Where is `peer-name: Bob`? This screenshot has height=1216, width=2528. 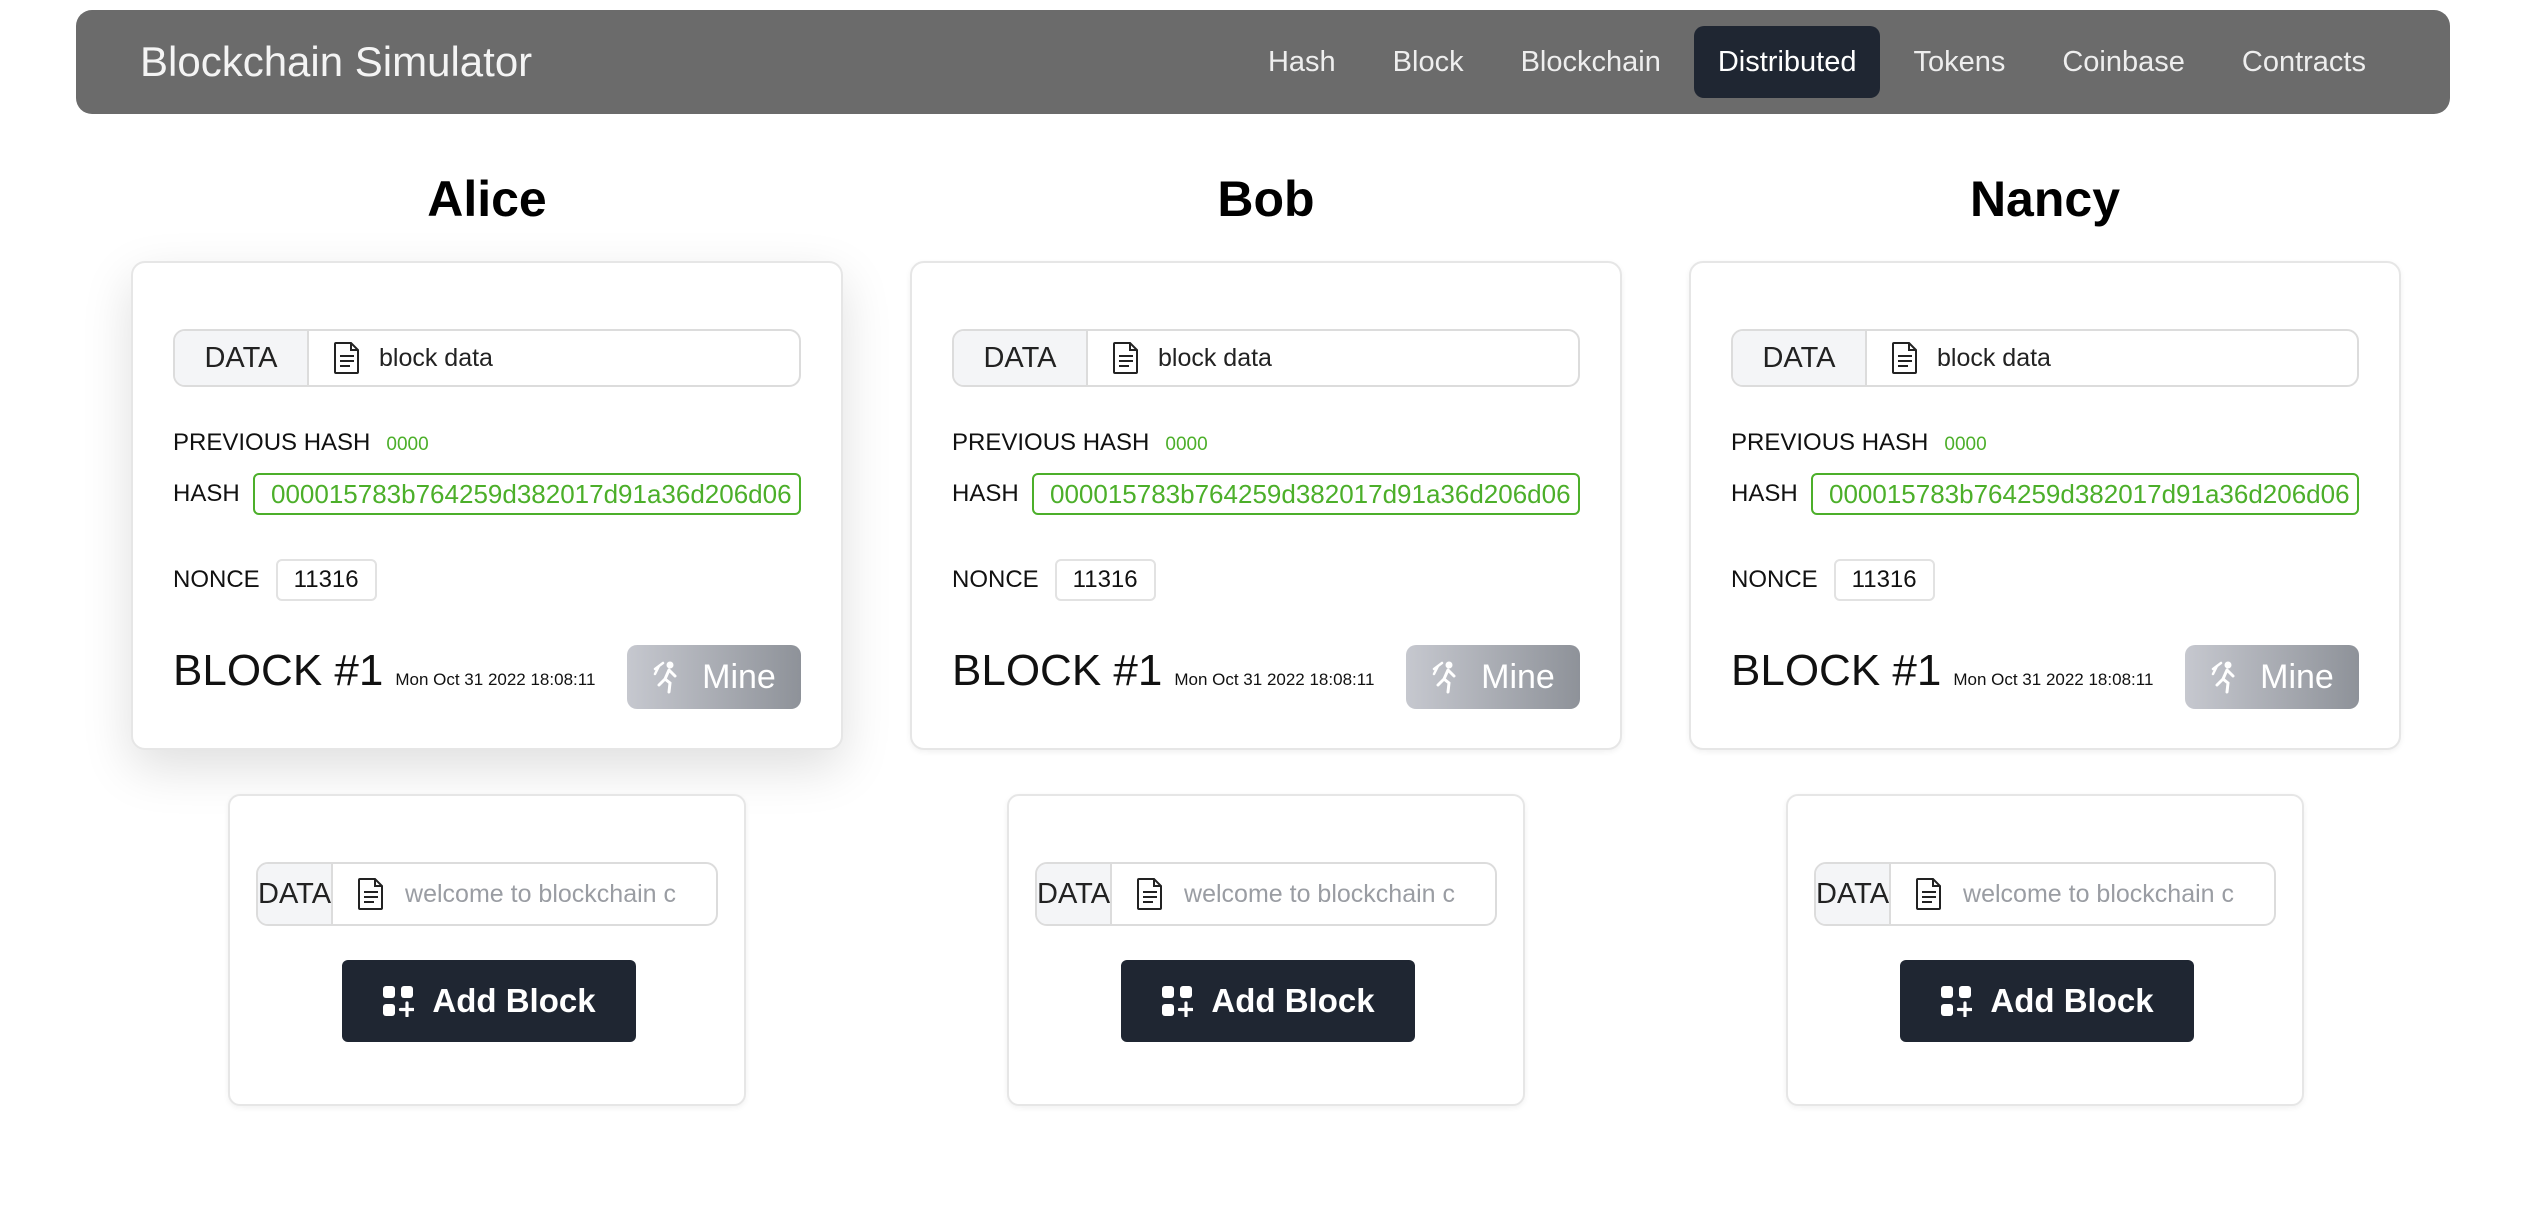 peer-name: Bob is located at coordinates (1266, 199).